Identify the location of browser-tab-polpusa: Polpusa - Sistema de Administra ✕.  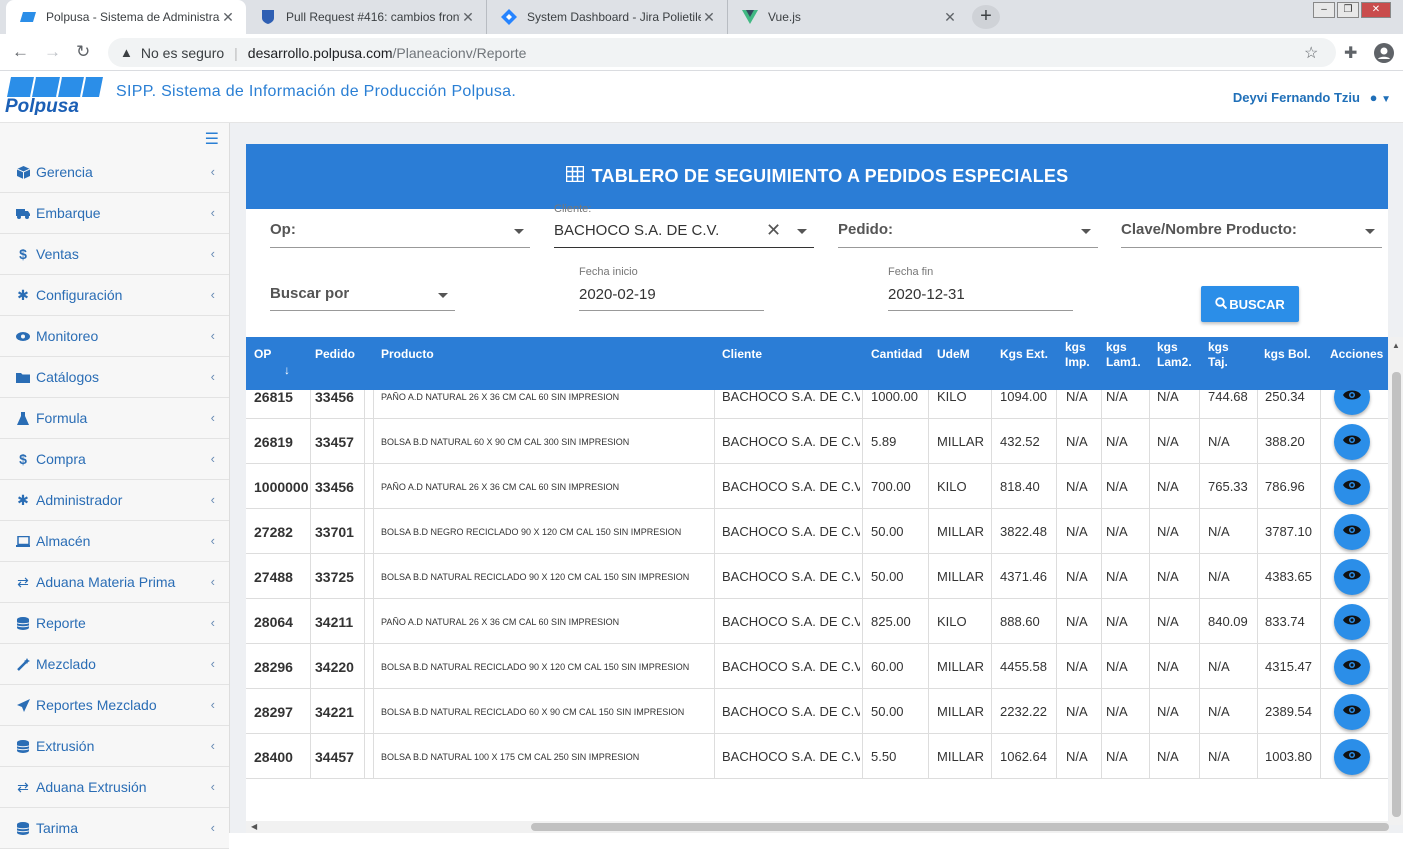
(126, 17).